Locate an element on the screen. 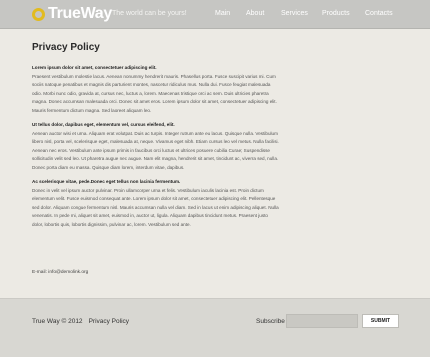 The width and height of the screenshot is (430, 357). copyright-text: True Way © 2012 is located at coordinates (57, 321).